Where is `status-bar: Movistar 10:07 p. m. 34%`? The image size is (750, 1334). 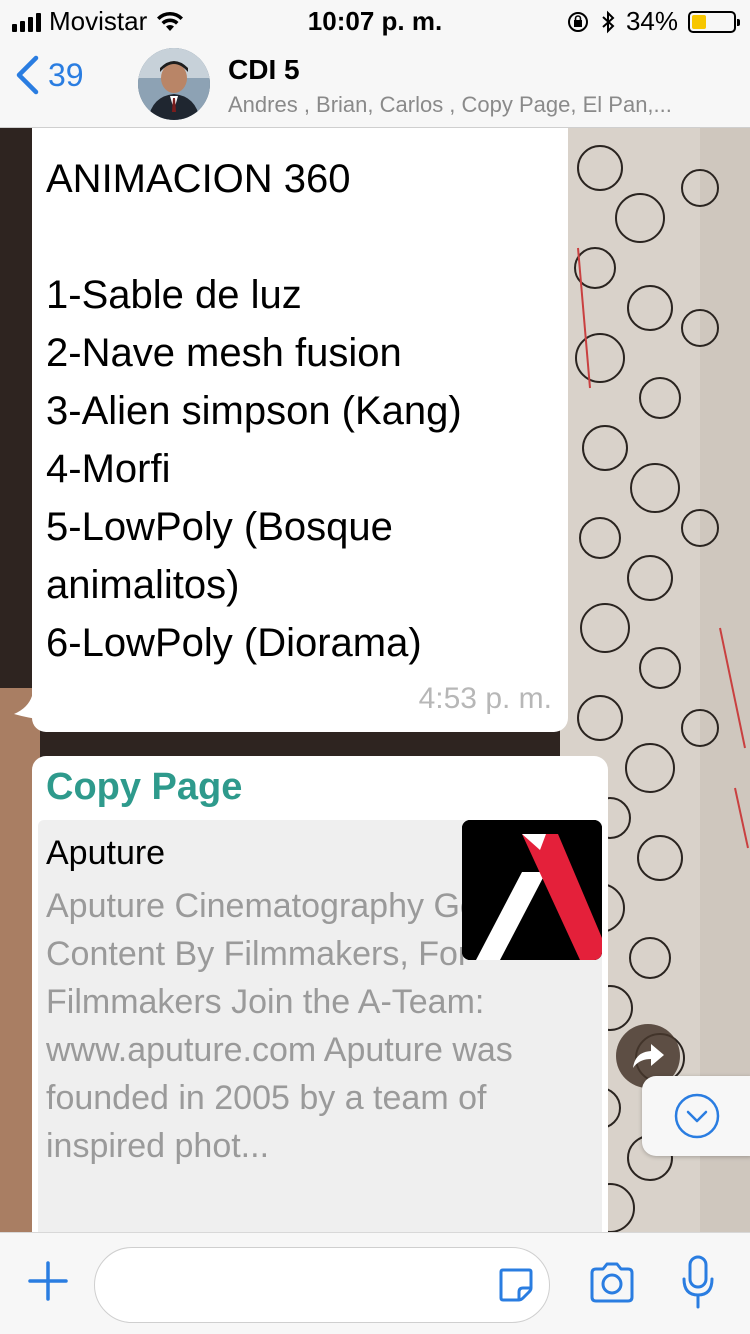
status-bar: Movistar 10:07 p. m. 34% is located at coordinates (375, 20).